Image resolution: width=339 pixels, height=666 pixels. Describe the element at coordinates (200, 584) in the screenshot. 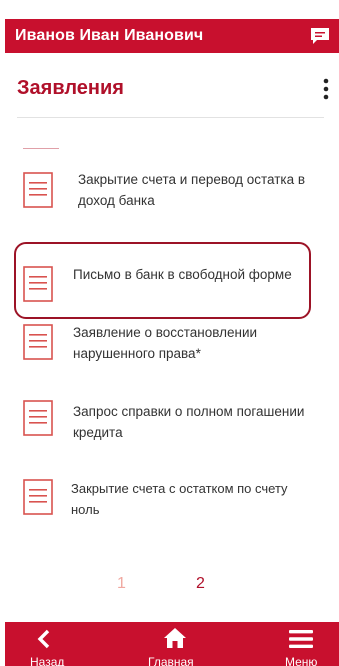

I see `page-2-link: 2` at that location.